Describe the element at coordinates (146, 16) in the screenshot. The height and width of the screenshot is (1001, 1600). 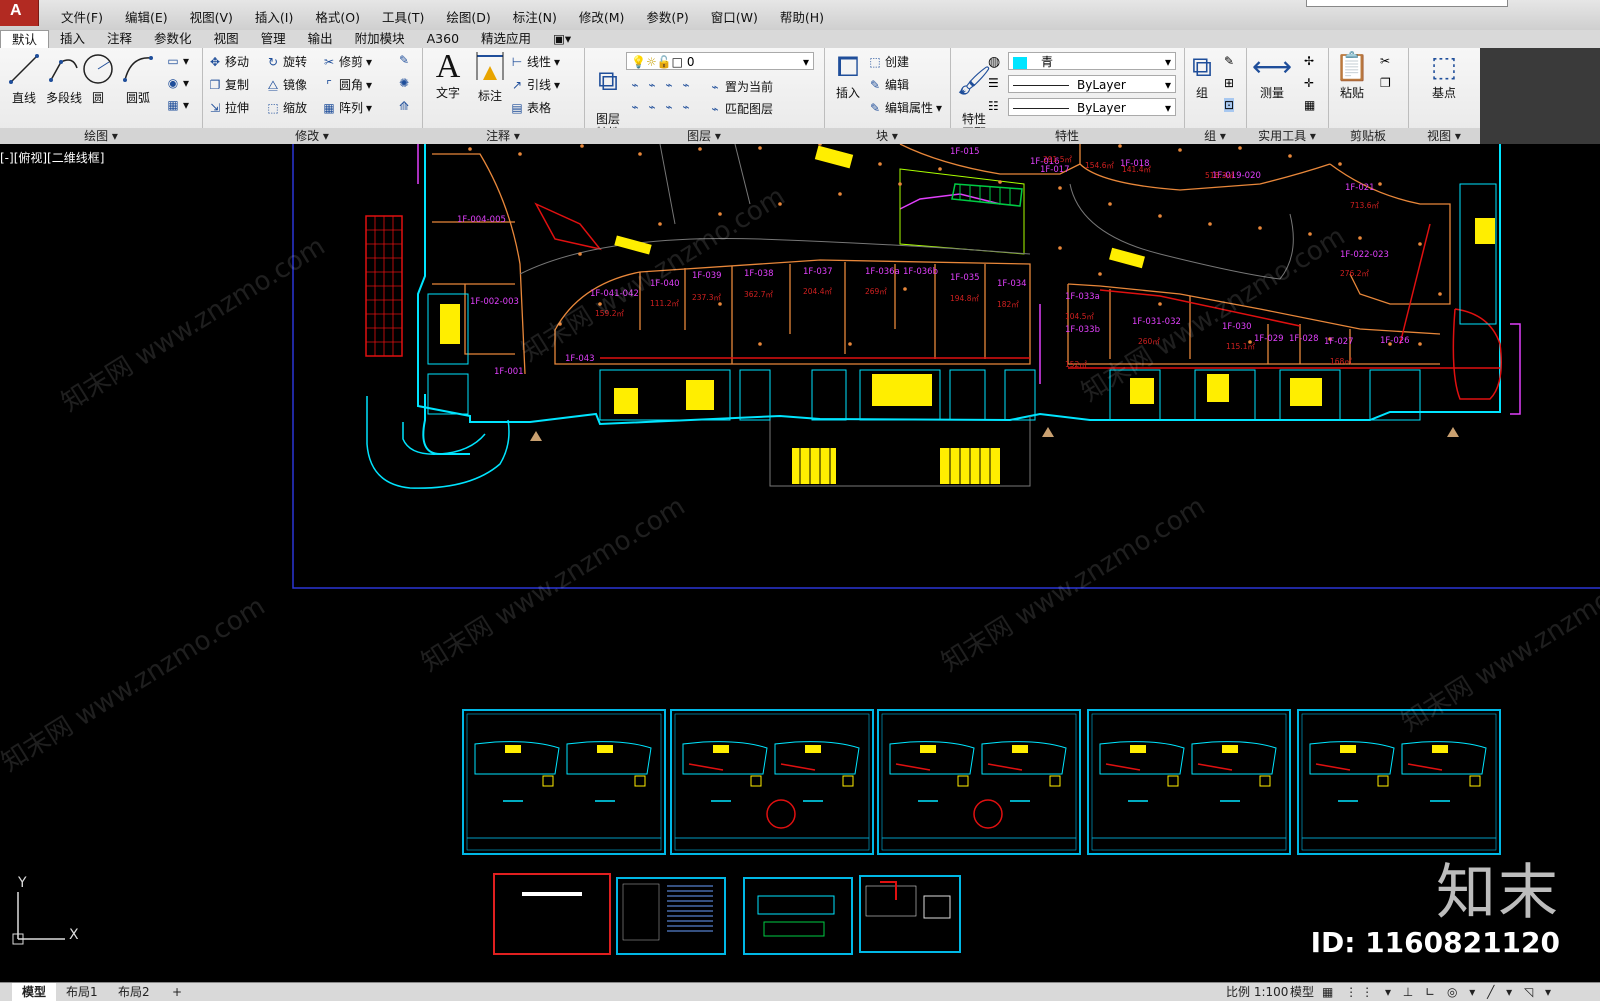
I see `menu-item: 编辑(E)` at that location.